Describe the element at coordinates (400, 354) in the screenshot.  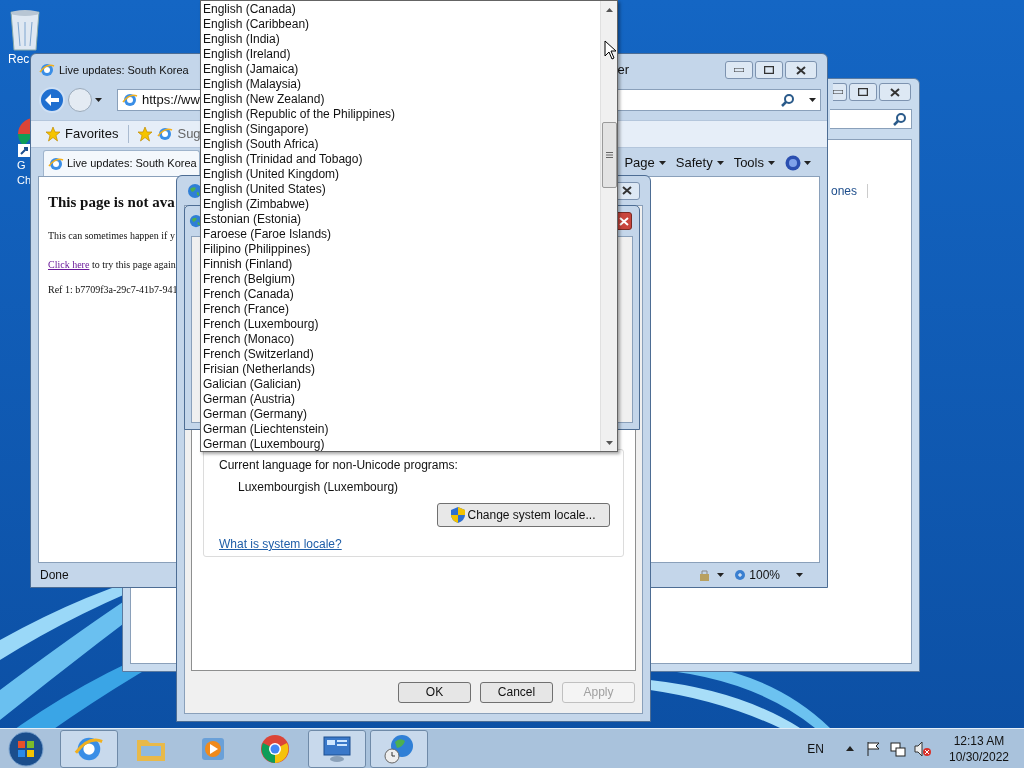
I see `list-option: French (Switzerland)` at that location.